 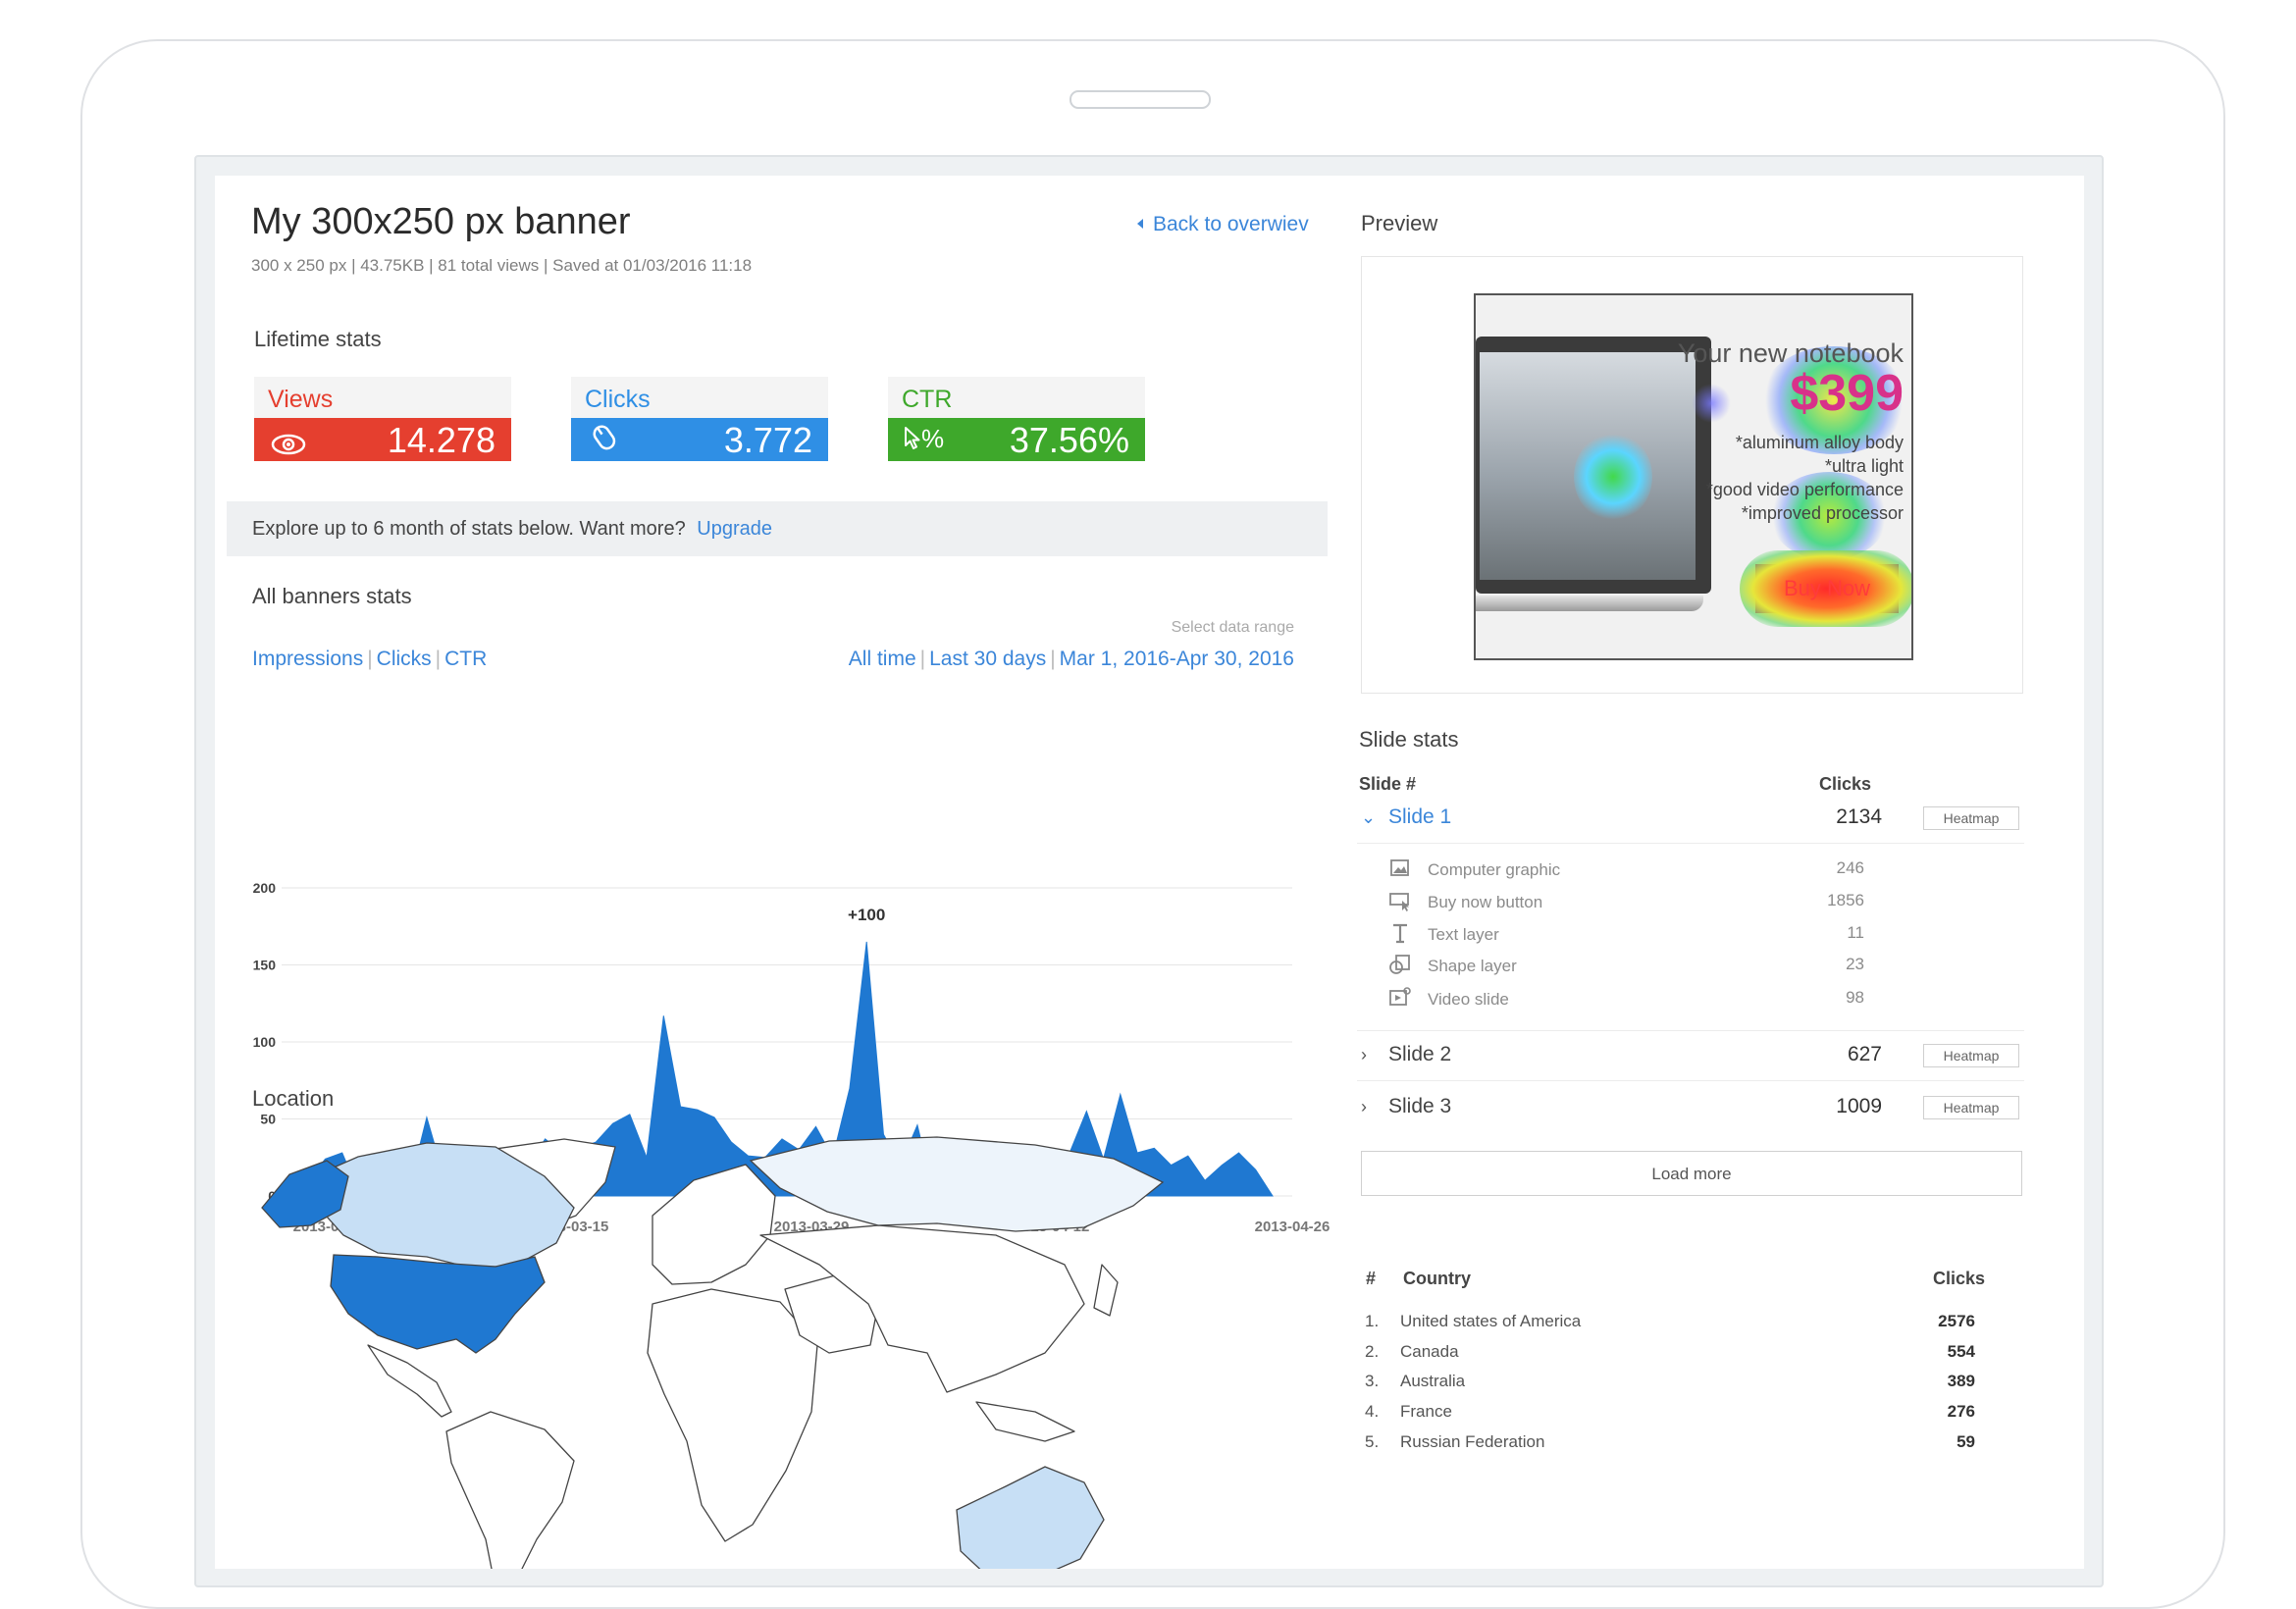 I want to click on col-country-header: Country, so click(x=1437, y=1278).